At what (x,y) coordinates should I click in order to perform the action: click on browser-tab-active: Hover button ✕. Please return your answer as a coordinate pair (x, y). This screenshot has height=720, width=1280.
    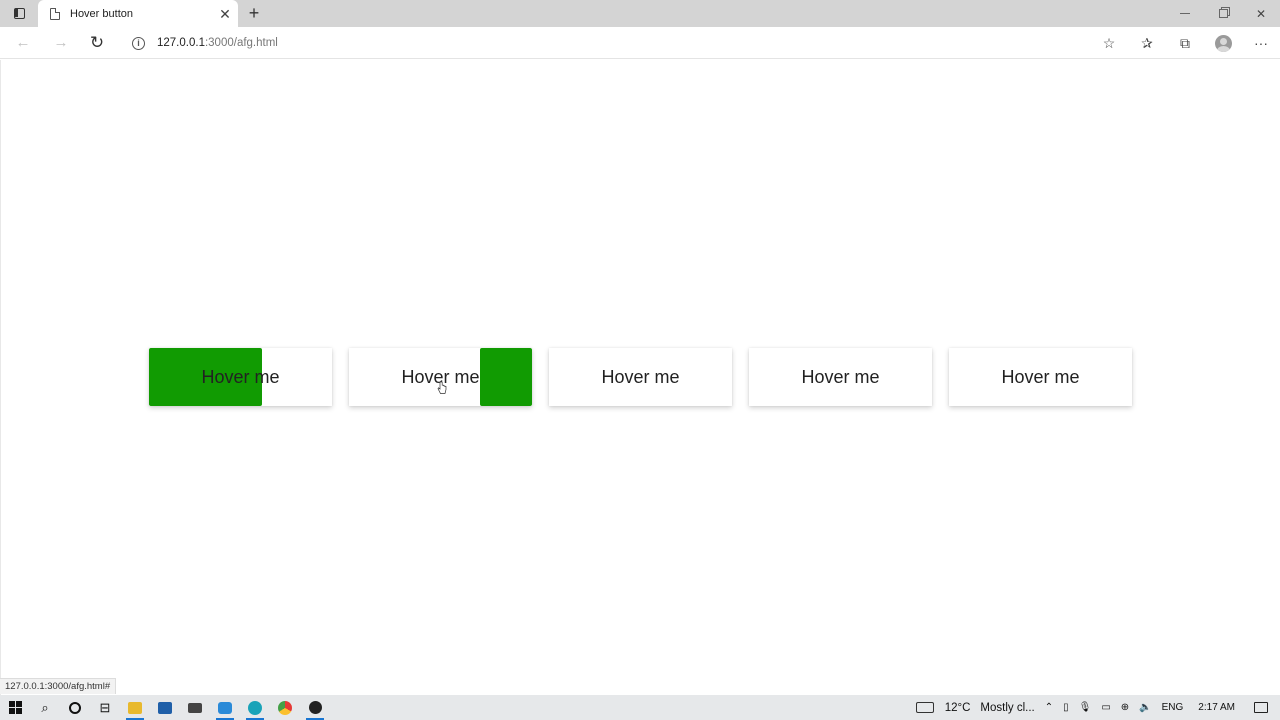
    Looking at the image, I should click on (138, 13).